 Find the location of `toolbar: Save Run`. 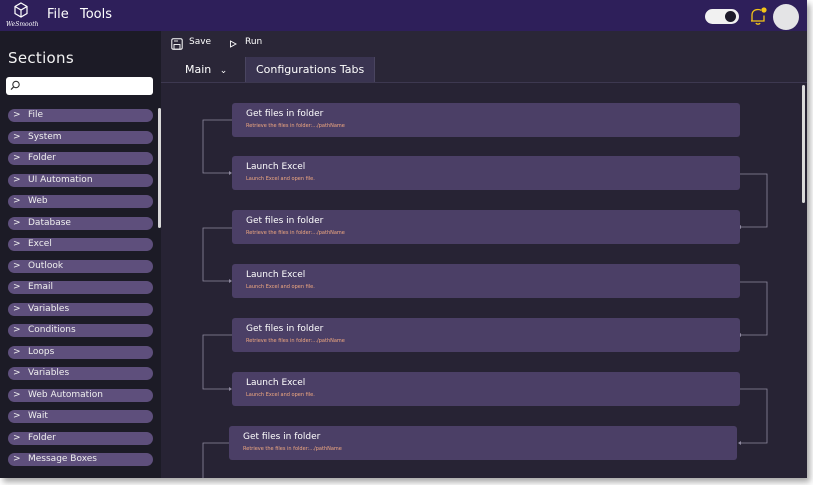

toolbar: Save Run is located at coordinates (484, 44).